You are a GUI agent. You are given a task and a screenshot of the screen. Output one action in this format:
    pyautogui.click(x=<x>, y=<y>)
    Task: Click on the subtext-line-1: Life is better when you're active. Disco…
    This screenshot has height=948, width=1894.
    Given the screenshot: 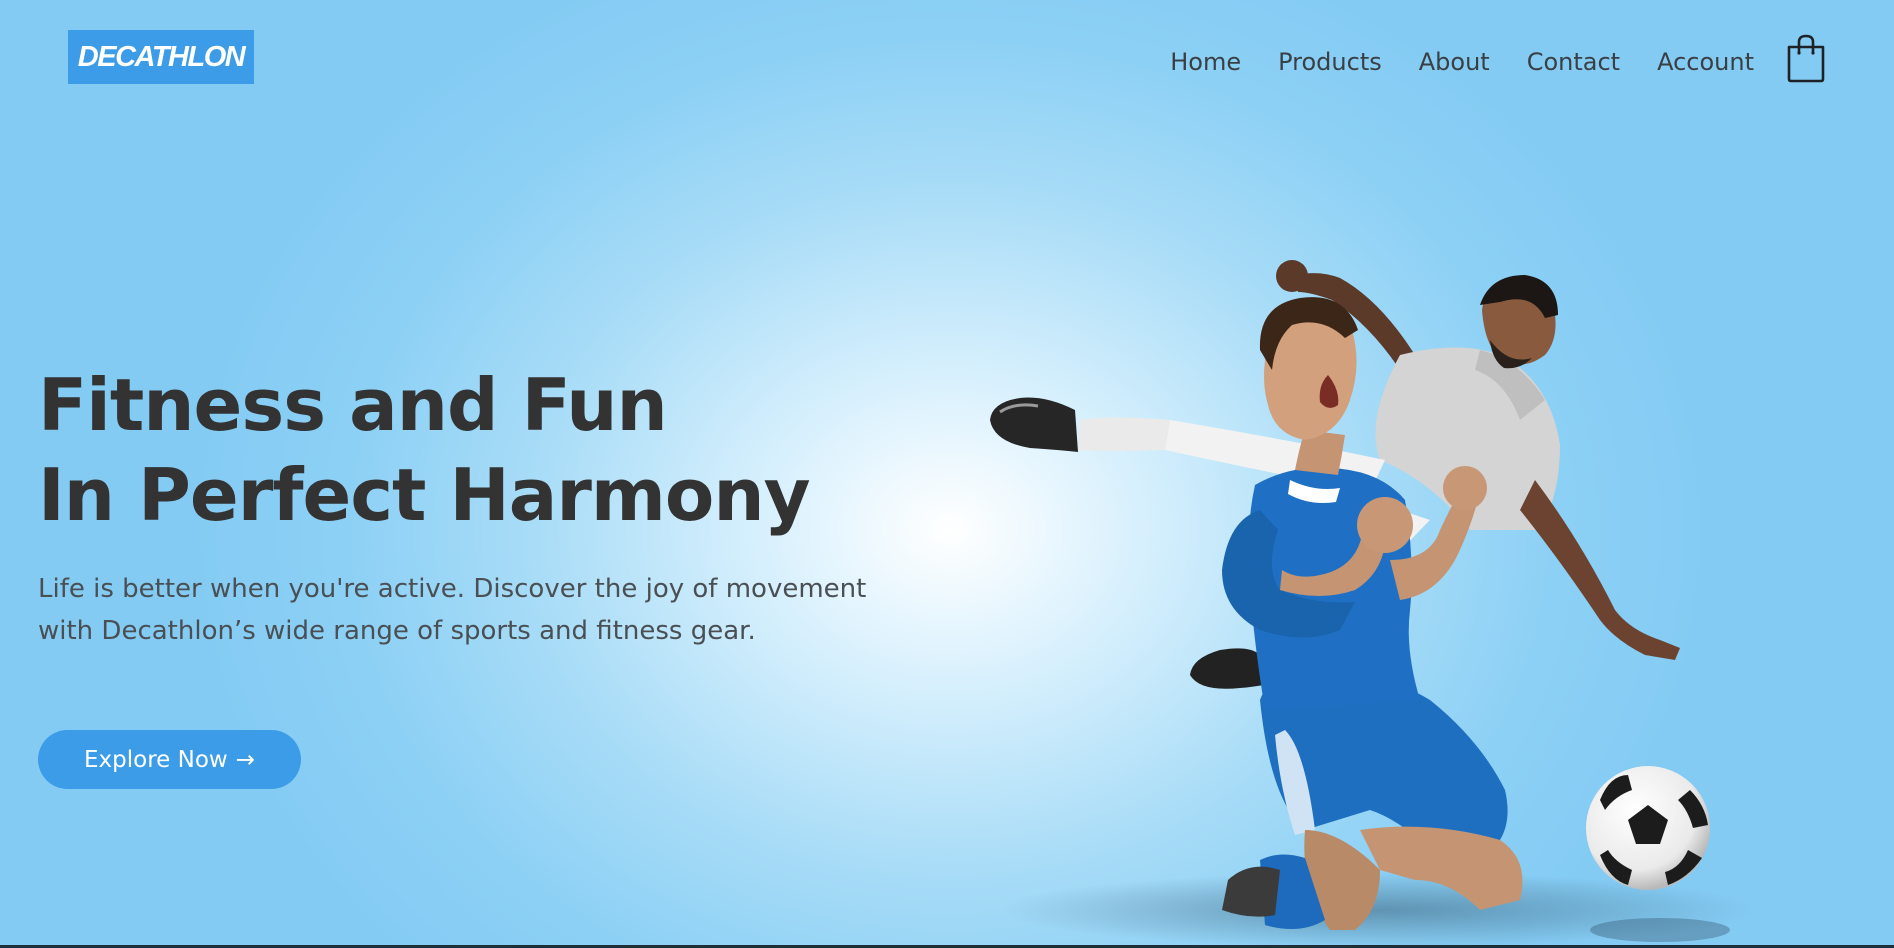 What is the action you would take?
    pyautogui.click(x=452, y=589)
    